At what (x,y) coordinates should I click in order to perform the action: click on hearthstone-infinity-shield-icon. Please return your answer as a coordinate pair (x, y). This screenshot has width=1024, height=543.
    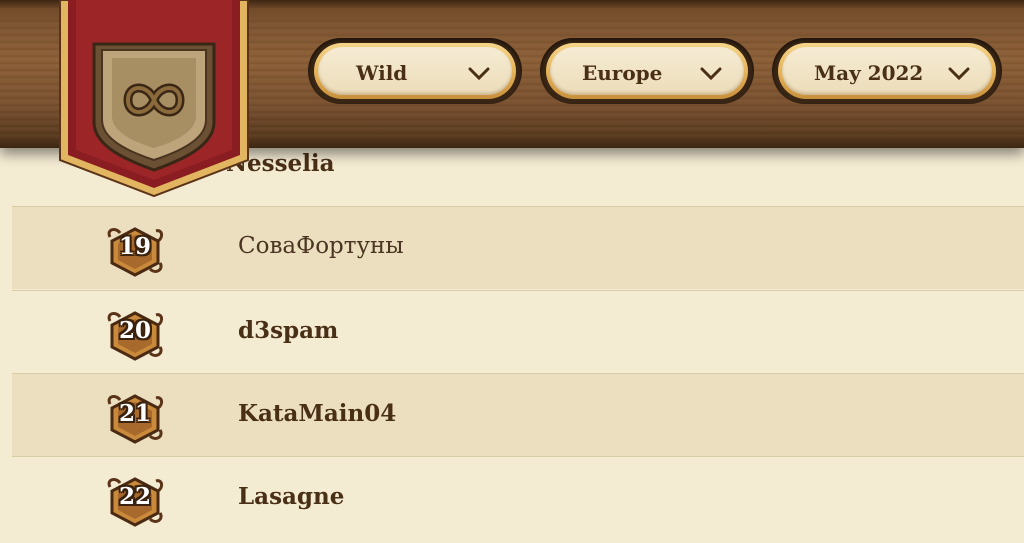
    Looking at the image, I should click on (154, 100).